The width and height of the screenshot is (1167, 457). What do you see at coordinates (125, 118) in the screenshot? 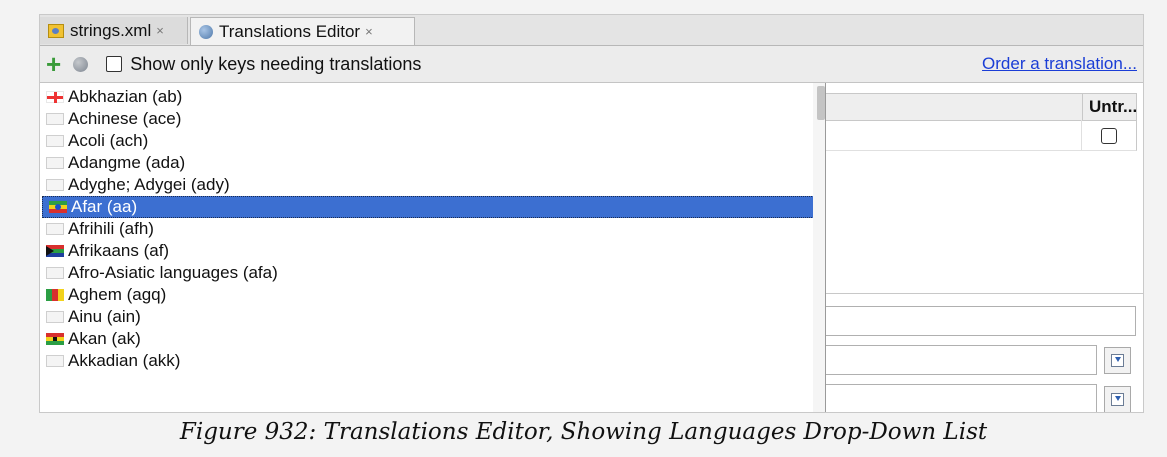
I see `language-label: Achinese (ace)` at bounding box center [125, 118].